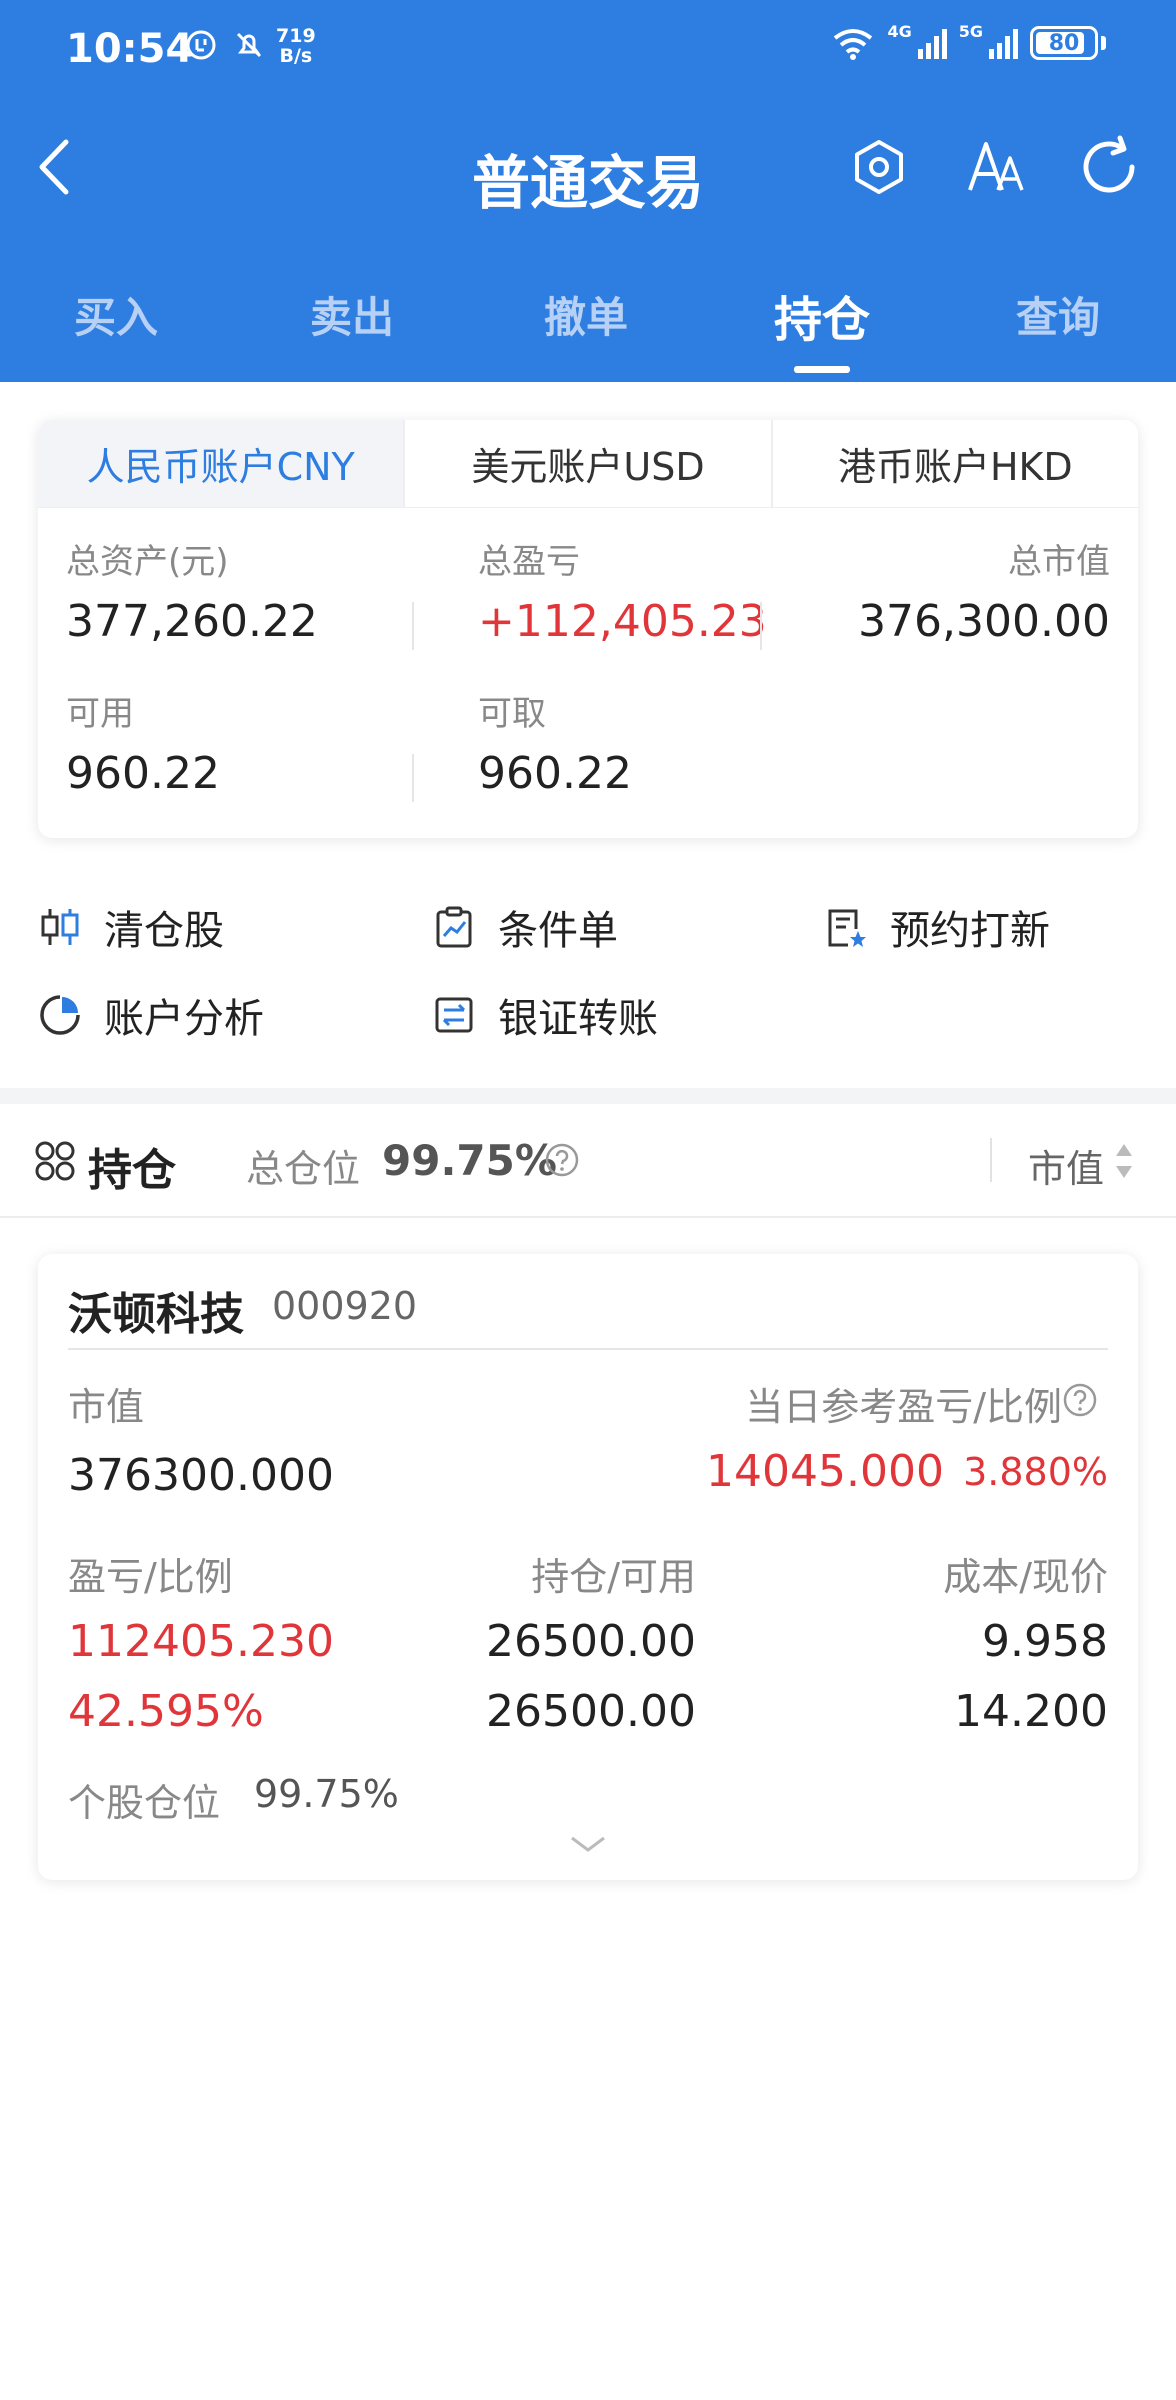 The image size is (1176, 2400). Describe the element at coordinates (166, 1711) in the screenshot. I see `pnl-ratio: 42.595%` at that location.